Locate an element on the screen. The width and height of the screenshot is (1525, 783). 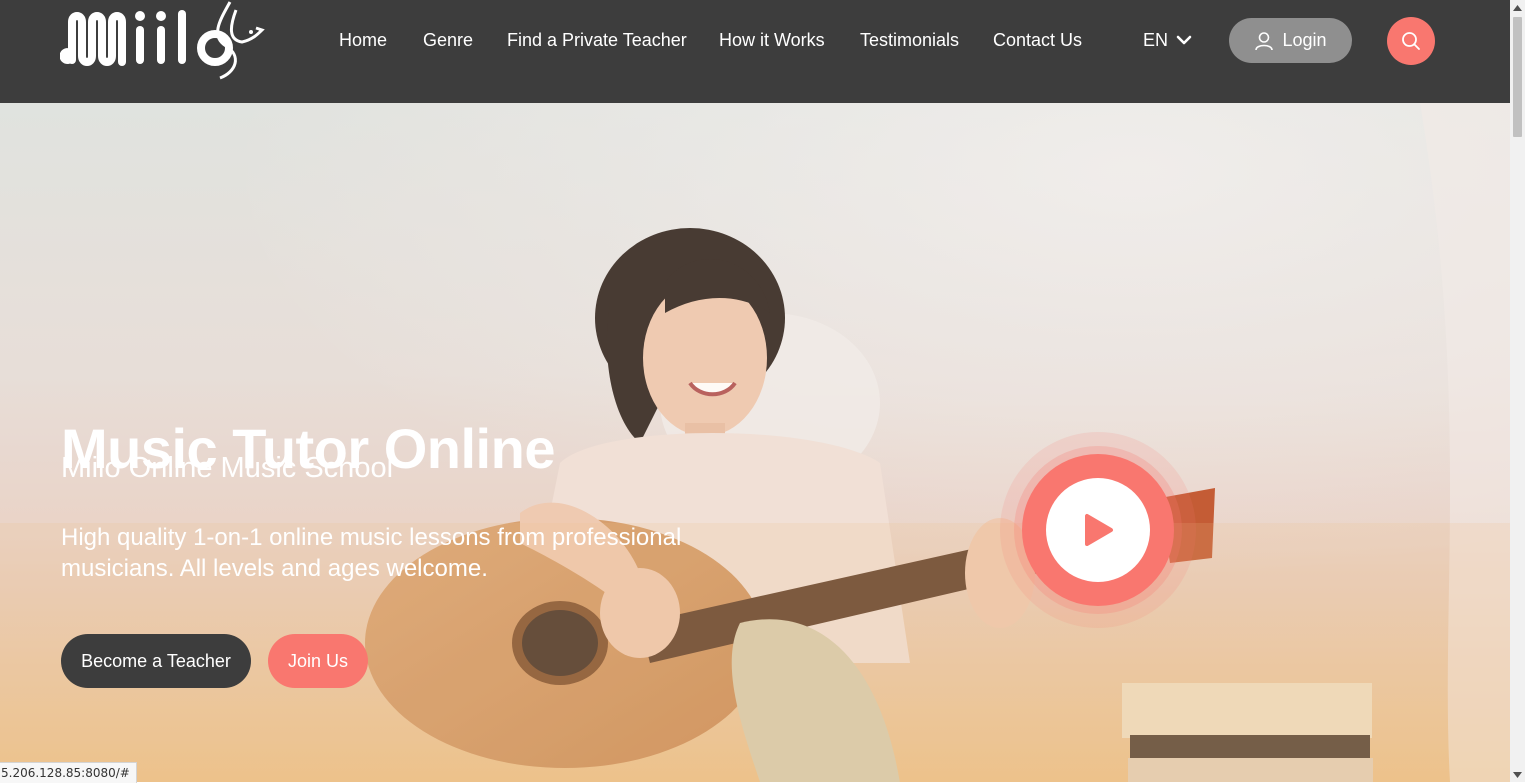
login-button: Login is located at coordinates (1290, 40).